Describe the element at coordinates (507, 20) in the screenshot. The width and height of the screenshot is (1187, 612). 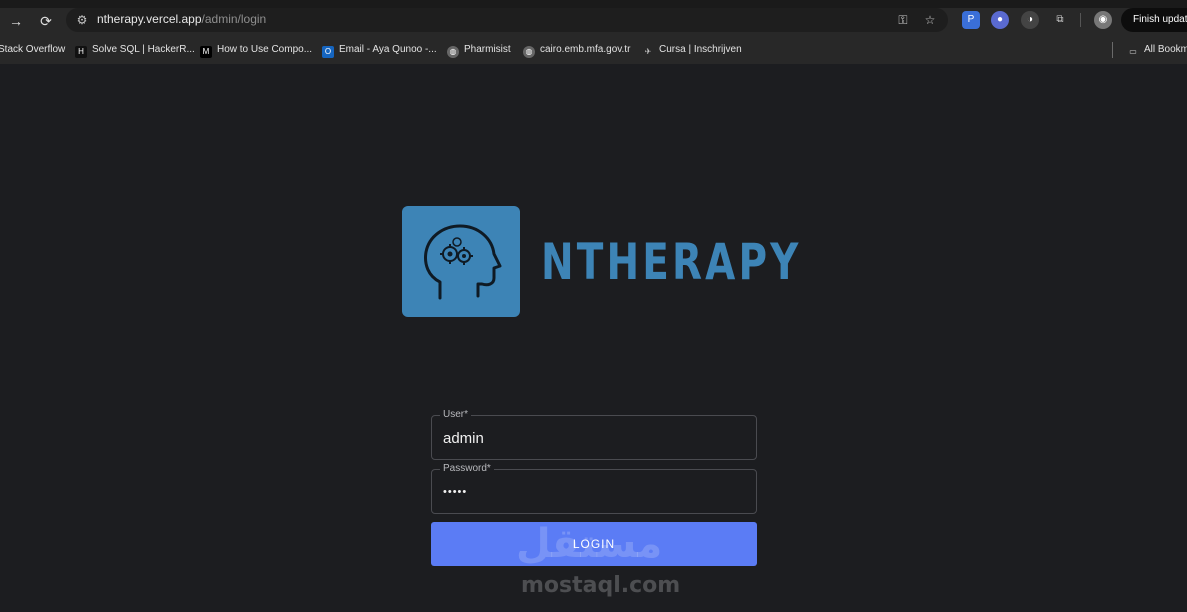
I see `address-bar: ⚙ ntherapy.vercel.app/admin/login ⚿ ☆` at that location.